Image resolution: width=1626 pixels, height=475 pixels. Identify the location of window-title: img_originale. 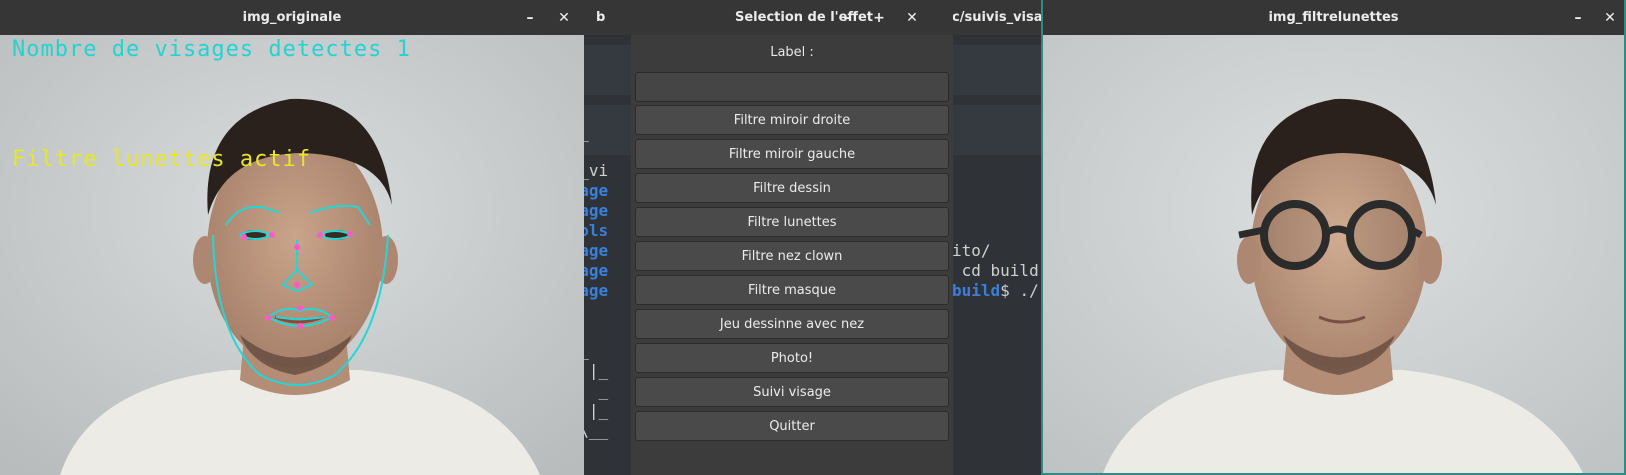
(292, 17).